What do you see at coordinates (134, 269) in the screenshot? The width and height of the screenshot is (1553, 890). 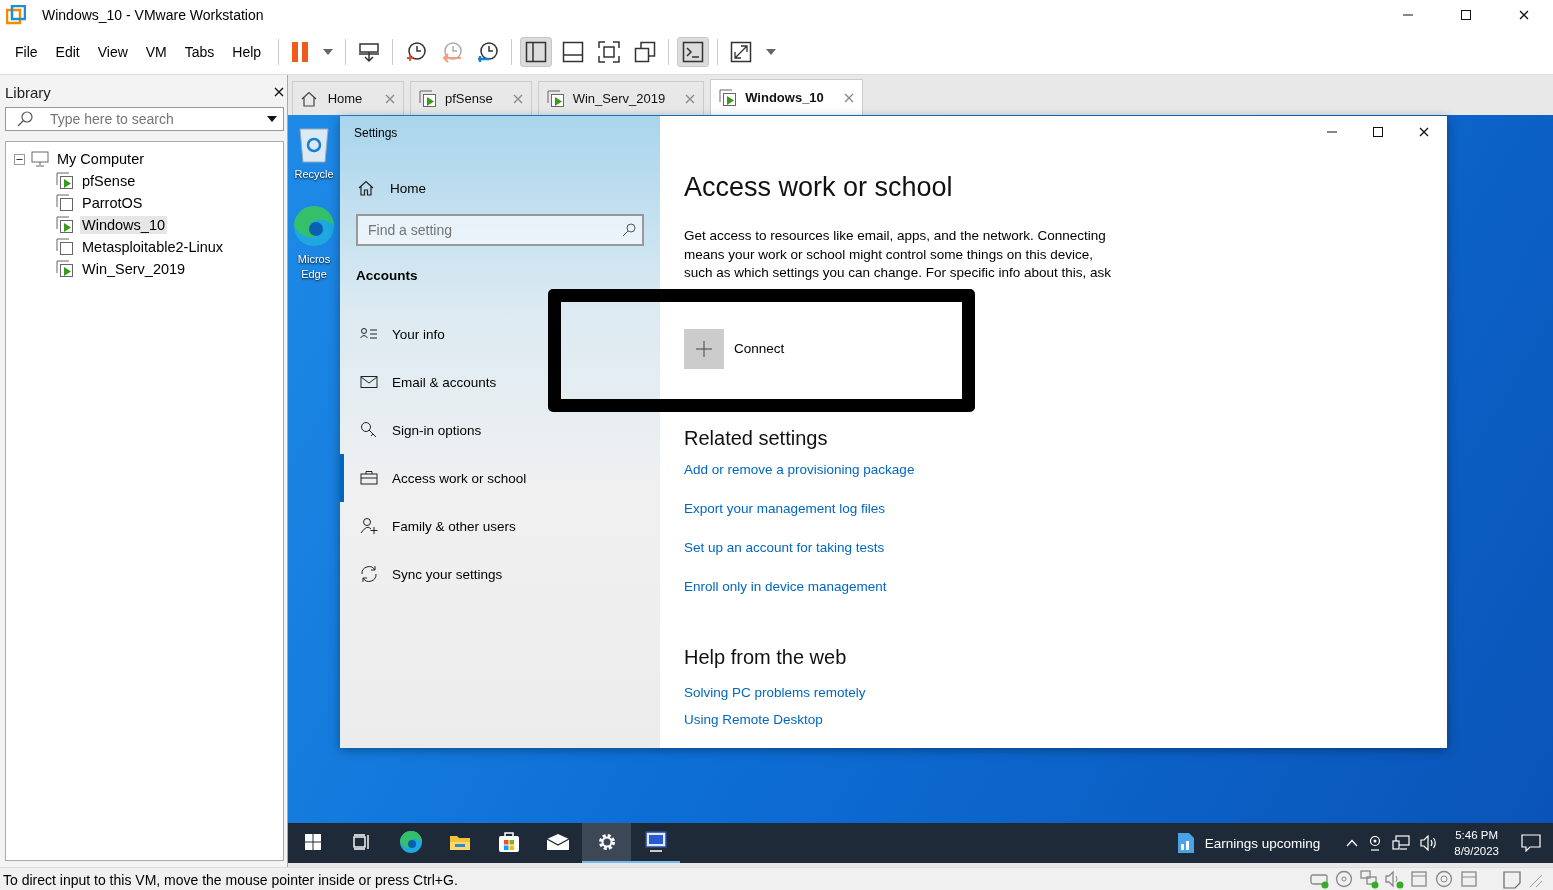 I see `tree-item: Win_Serv_2019` at bounding box center [134, 269].